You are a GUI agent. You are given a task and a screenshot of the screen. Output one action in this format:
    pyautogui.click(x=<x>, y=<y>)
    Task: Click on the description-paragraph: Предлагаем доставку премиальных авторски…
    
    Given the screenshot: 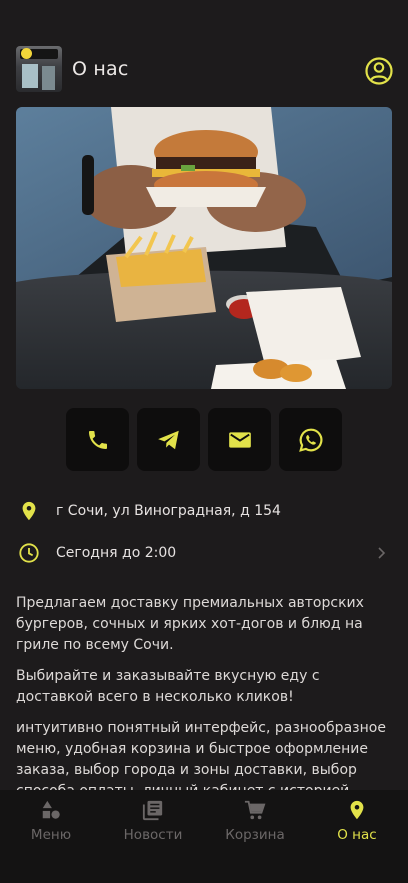 What is the action you would take?
    pyautogui.click(x=190, y=624)
    